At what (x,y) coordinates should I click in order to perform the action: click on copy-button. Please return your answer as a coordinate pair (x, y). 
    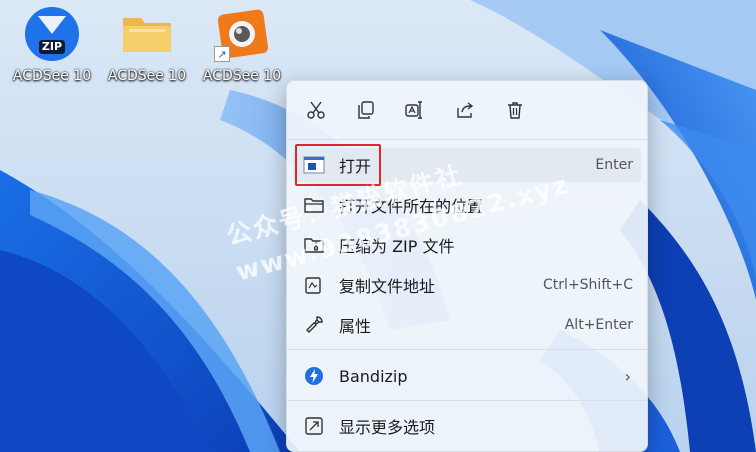
    Looking at the image, I should click on (366, 110).